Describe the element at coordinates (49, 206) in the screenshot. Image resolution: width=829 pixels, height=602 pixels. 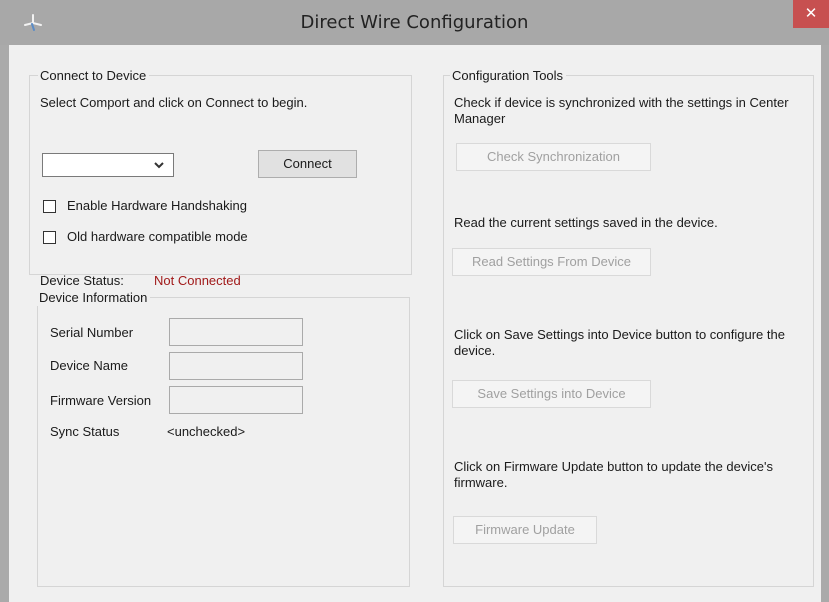
I see `handshaking-checkbox` at that location.